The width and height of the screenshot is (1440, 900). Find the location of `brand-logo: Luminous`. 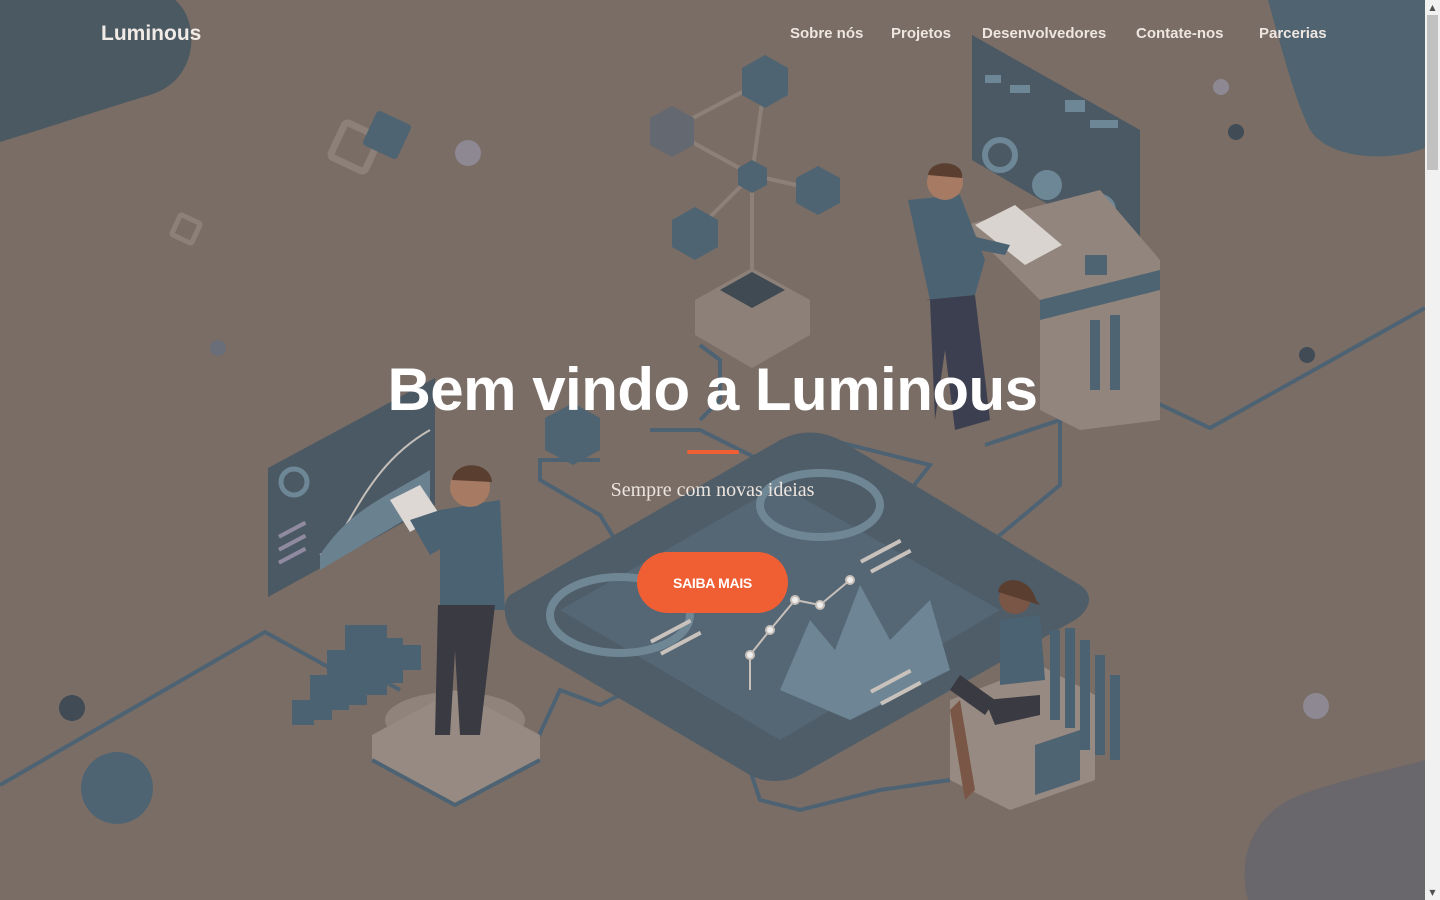

brand-logo: Luminous is located at coordinates (151, 34).